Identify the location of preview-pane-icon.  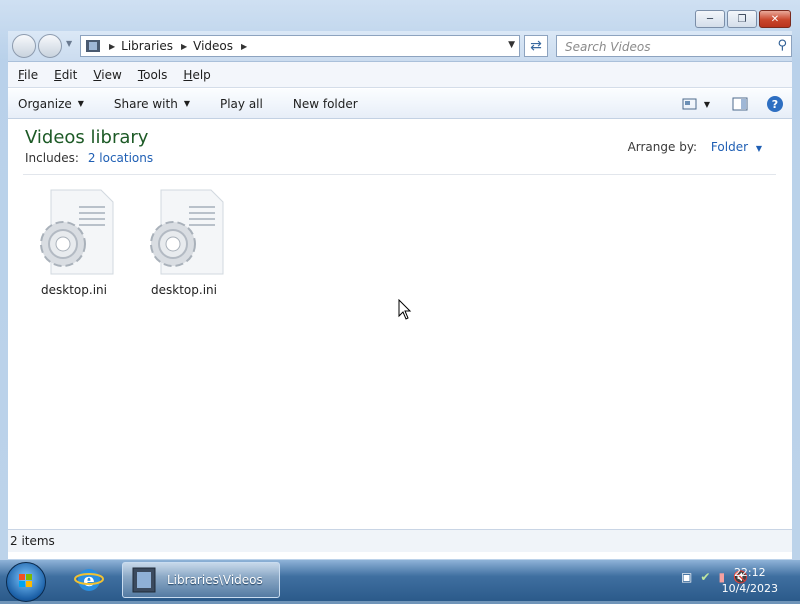
(740, 104).